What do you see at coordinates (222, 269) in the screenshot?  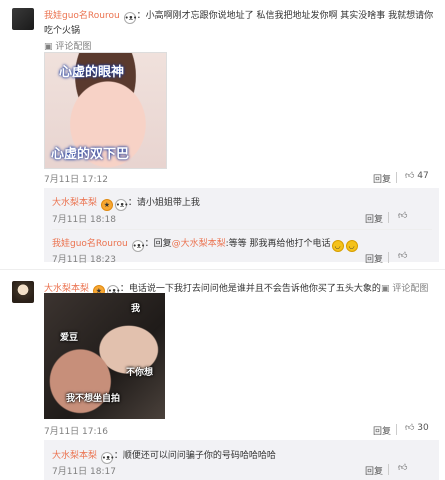 I see `comment-divider` at bounding box center [222, 269].